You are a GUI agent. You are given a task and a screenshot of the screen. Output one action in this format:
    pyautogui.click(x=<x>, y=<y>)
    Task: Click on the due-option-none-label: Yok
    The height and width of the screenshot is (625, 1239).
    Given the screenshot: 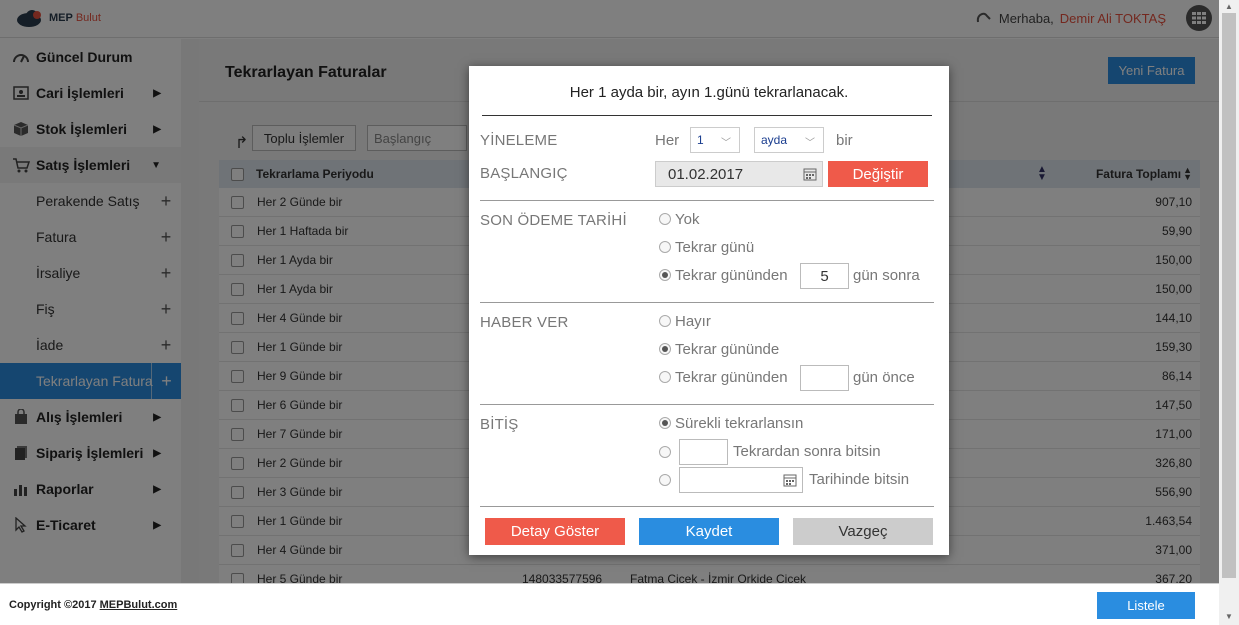 What is the action you would take?
    pyautogui.click(x=687, y=219)
    